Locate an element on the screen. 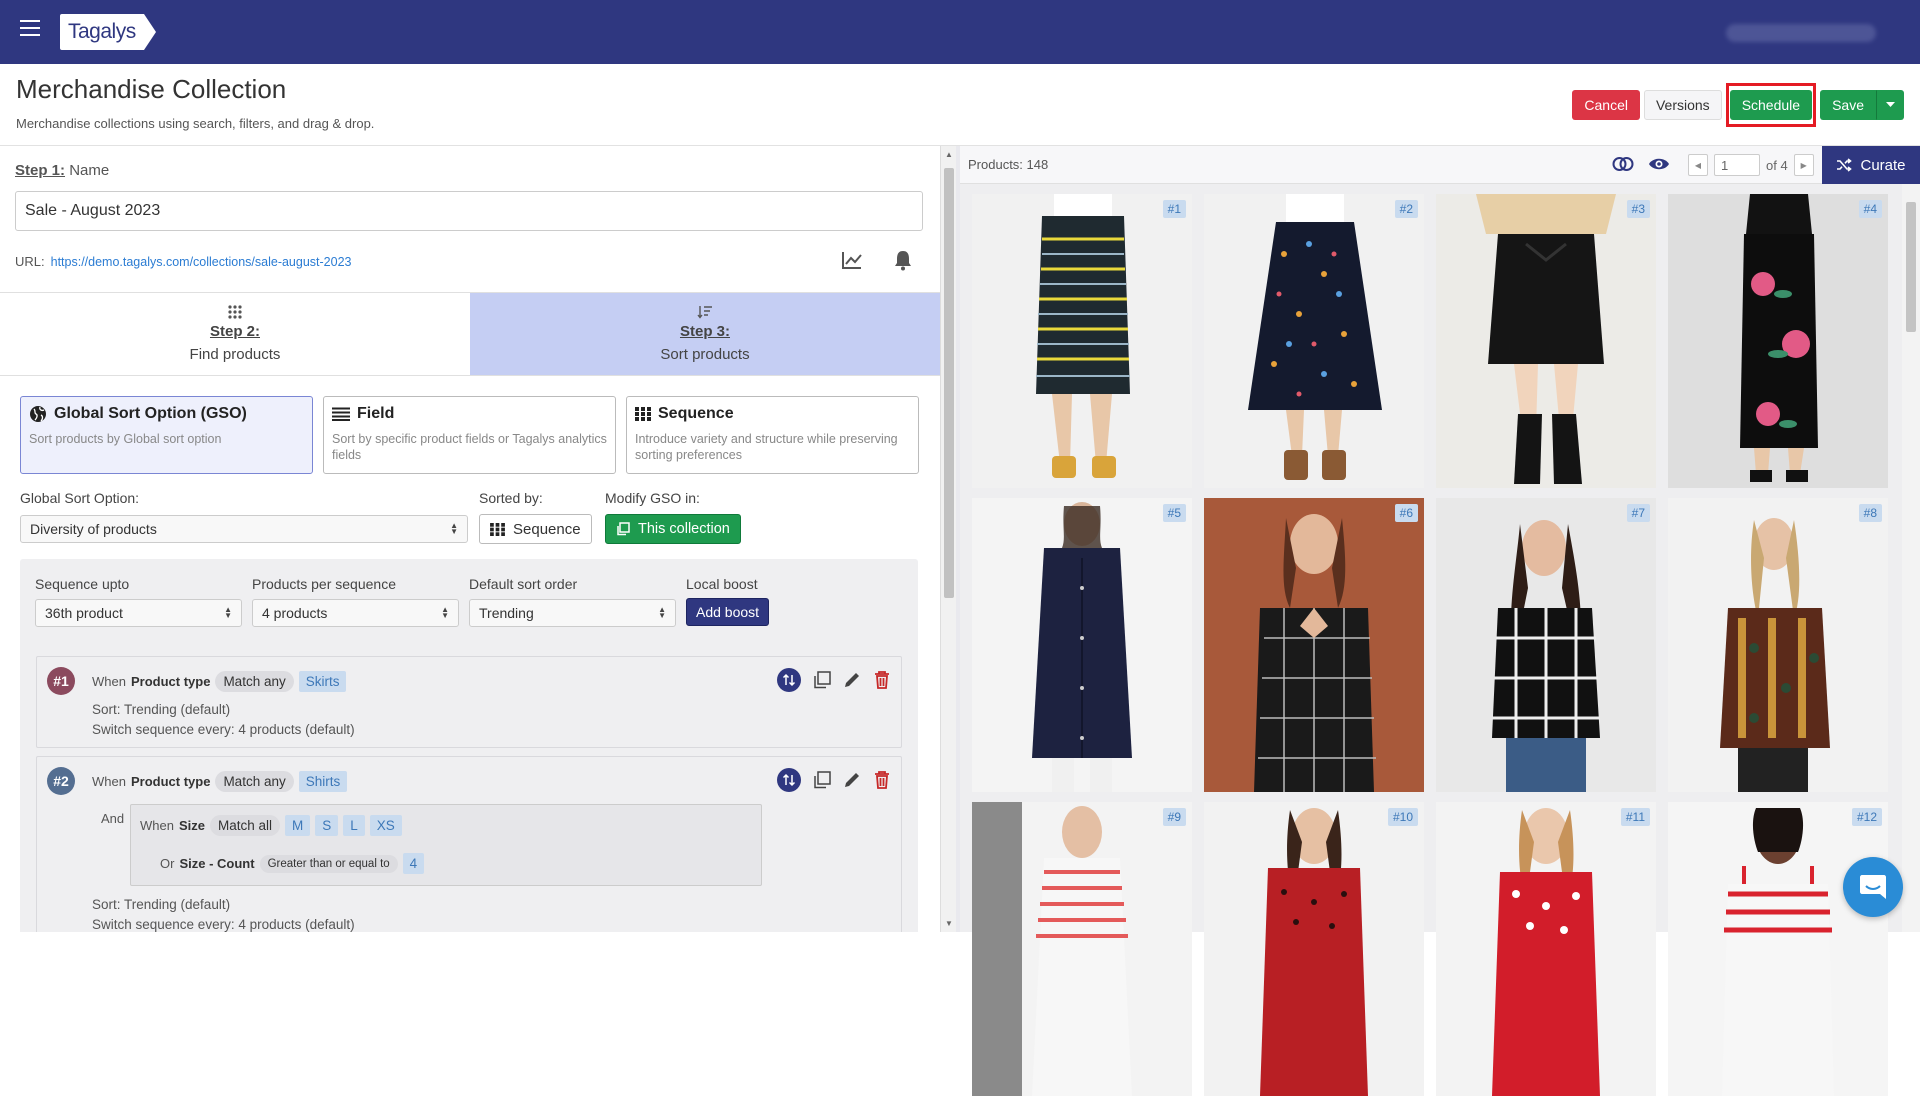  product-card: #5 is located at coordinates (1082, 645).